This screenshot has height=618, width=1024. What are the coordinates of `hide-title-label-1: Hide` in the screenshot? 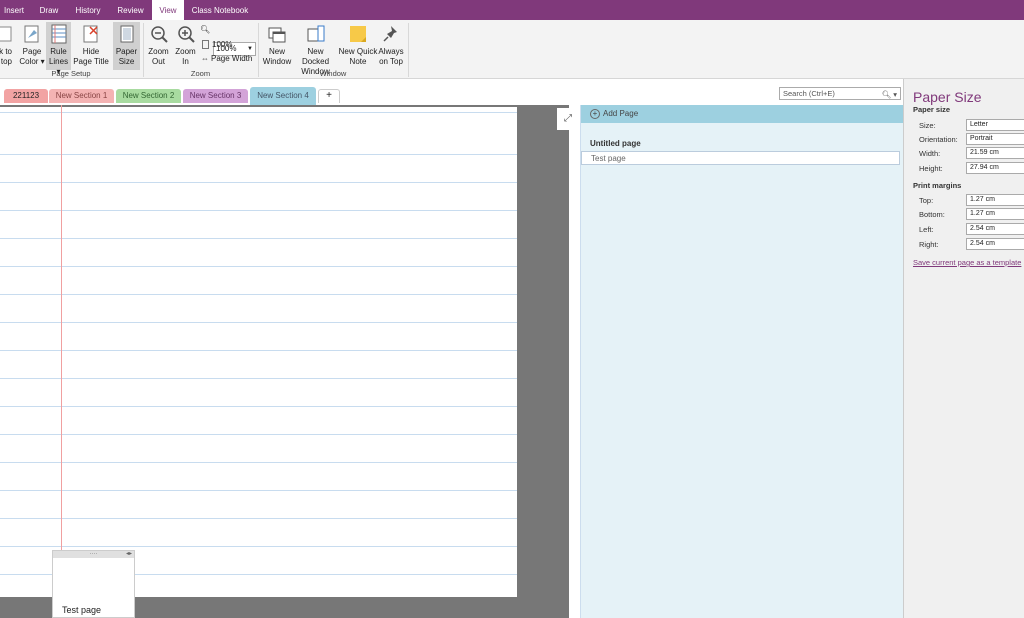 It's located at (91, 51).